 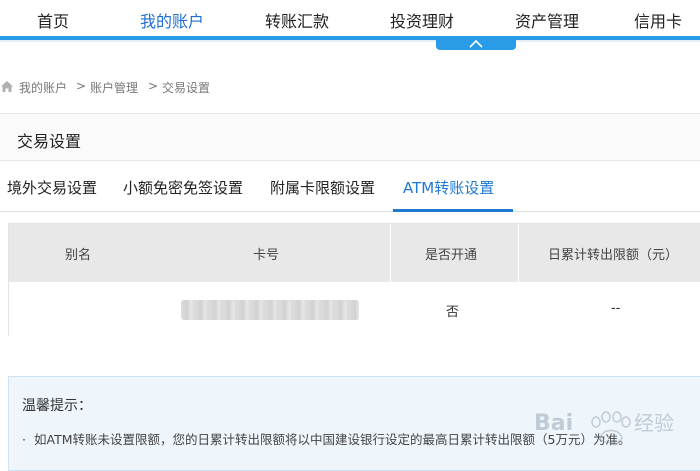 I want to click on baidu-watermark-logo: Bai 经验, so click(x=604, y=427).